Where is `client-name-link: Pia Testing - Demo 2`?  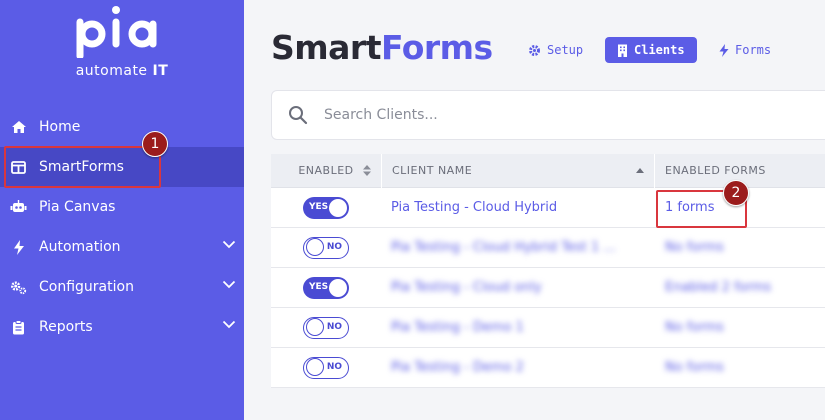 client-name-link: Pia Testing - Demo 2 is located at coordinates (518, 367).